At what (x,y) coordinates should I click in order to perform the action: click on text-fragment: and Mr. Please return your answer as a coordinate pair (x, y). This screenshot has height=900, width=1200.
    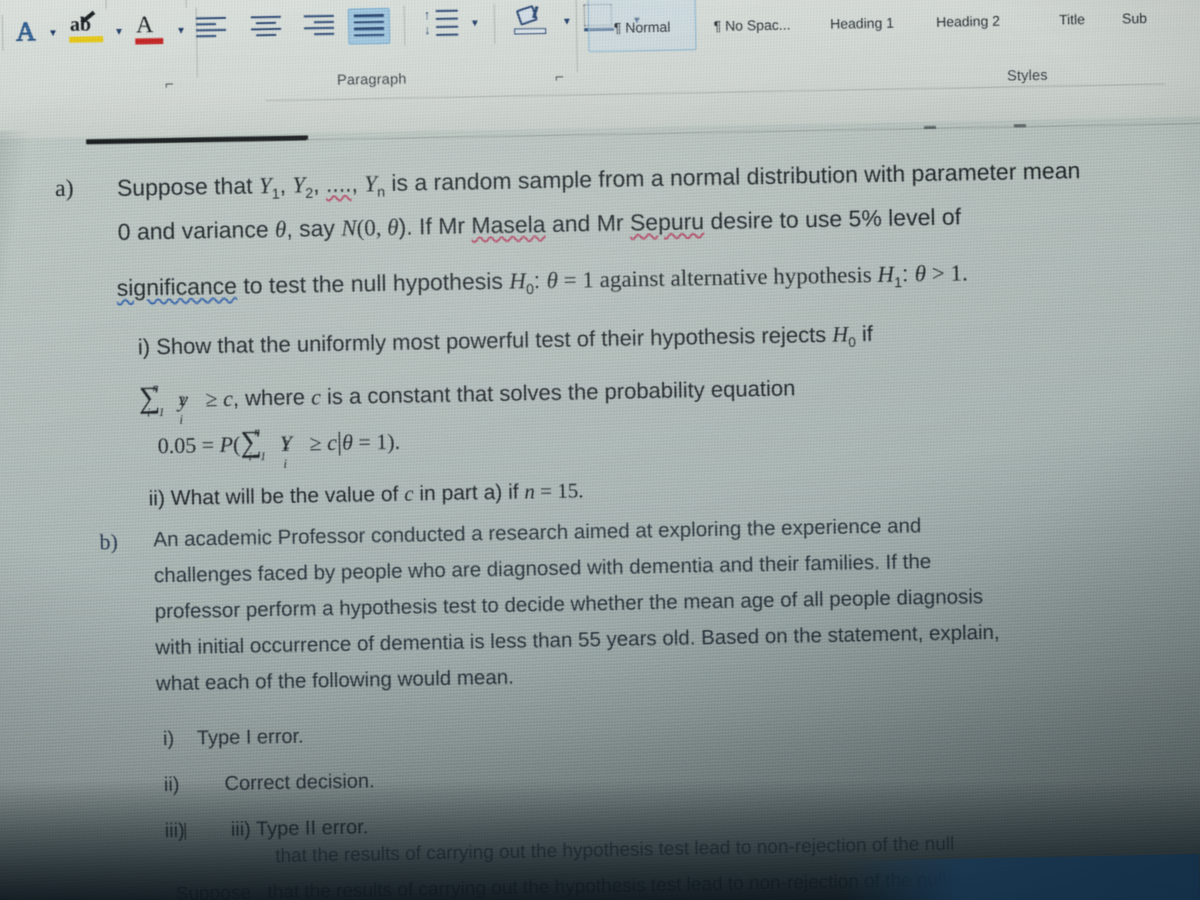
    Looking at the image, I should click on (588, 223).